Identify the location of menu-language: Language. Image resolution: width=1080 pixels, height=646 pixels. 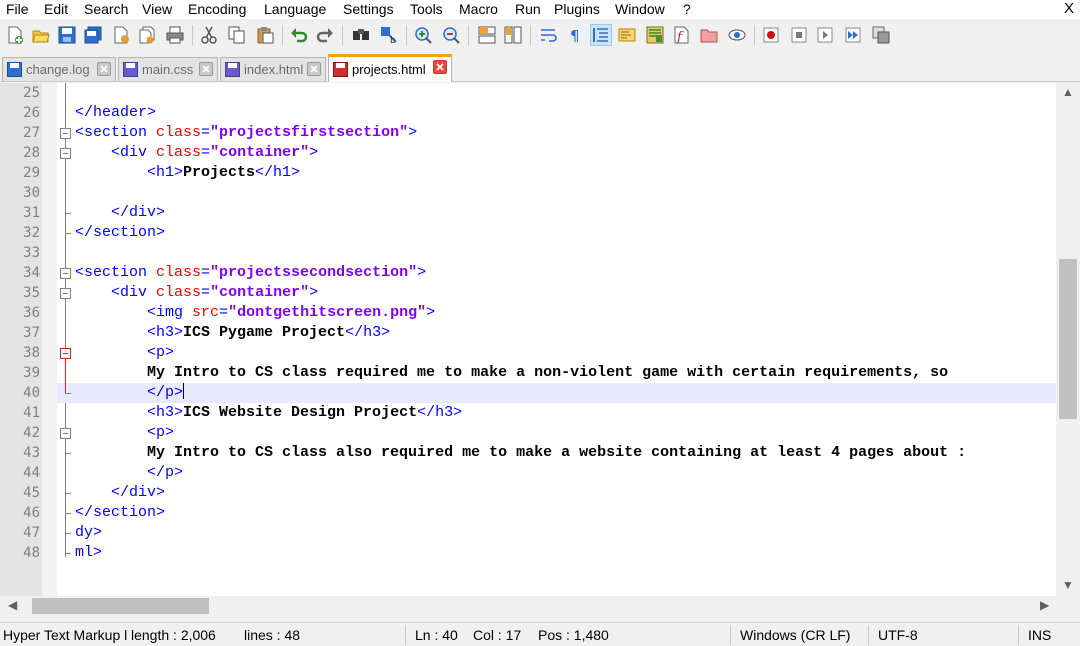
(295, 9).